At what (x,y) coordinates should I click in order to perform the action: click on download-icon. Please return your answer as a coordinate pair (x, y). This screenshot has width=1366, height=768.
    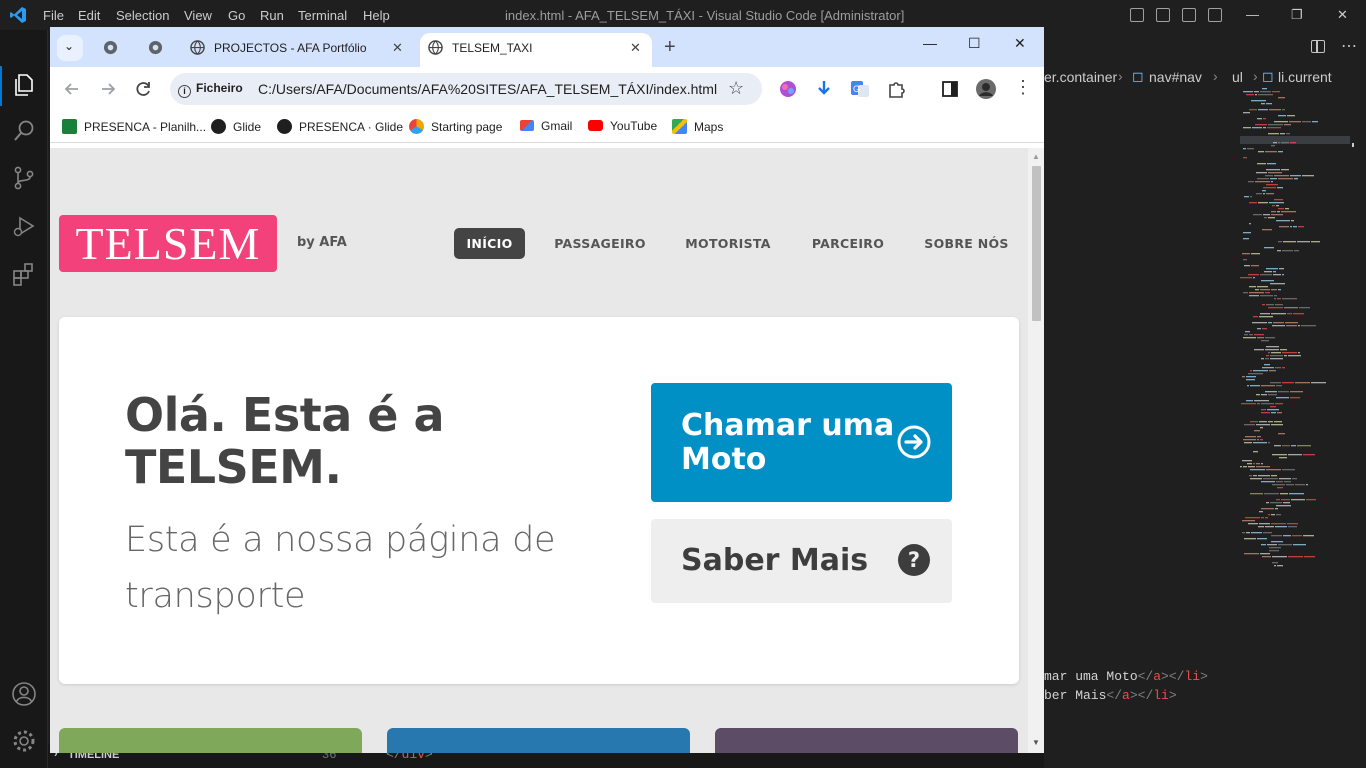
    Looking at the image, I should click on (824, 89).